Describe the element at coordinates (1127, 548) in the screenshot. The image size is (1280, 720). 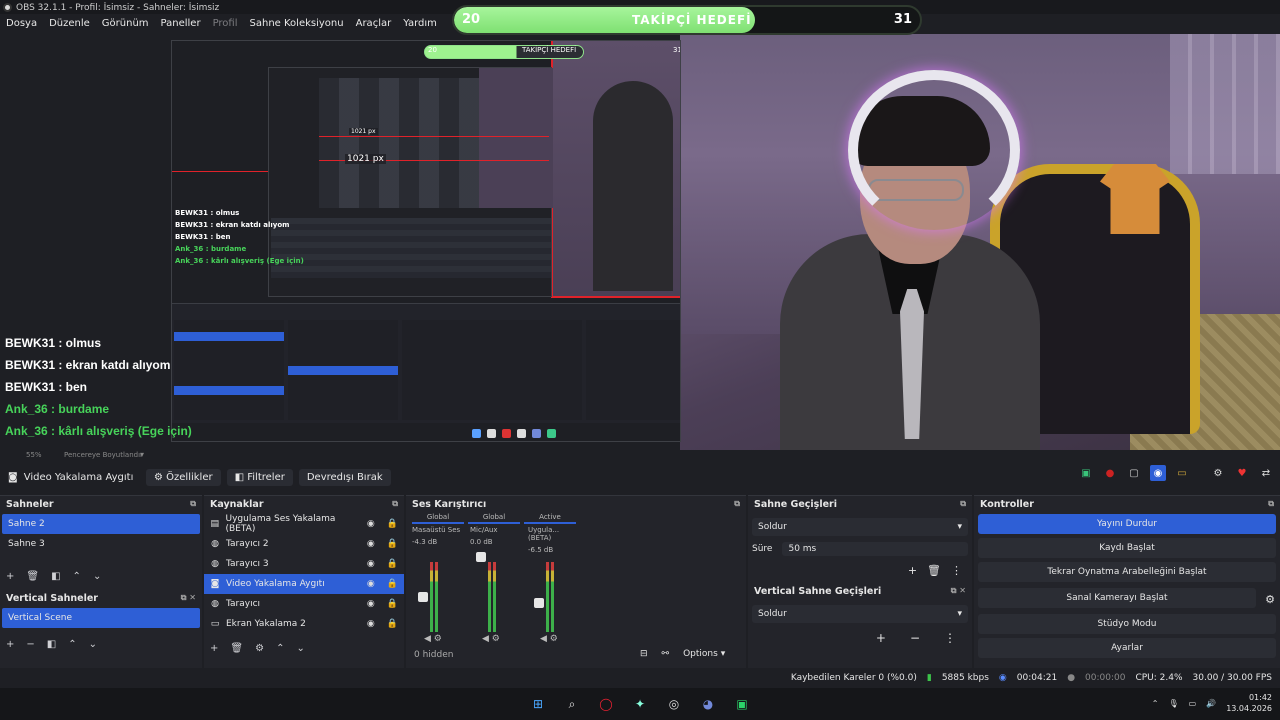
I see `start-recording-button: Kaydı Başlat` at that location.